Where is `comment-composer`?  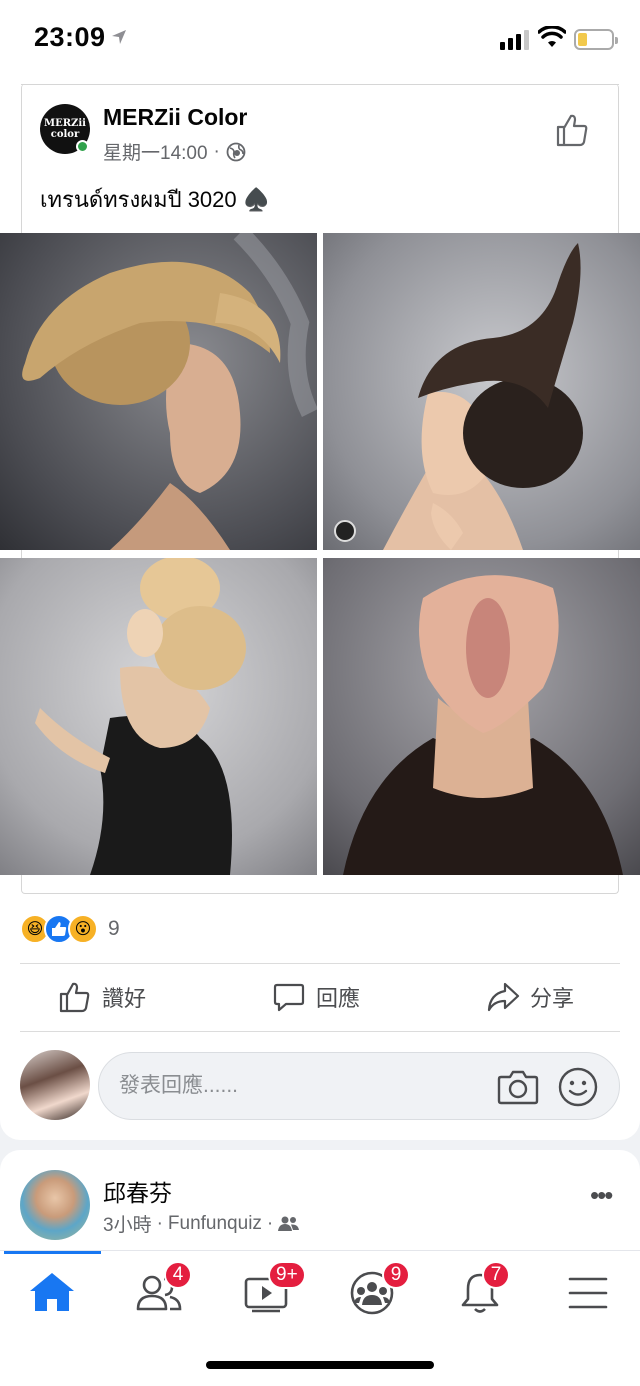 comment-composer is located at coordinates (359, 1086).